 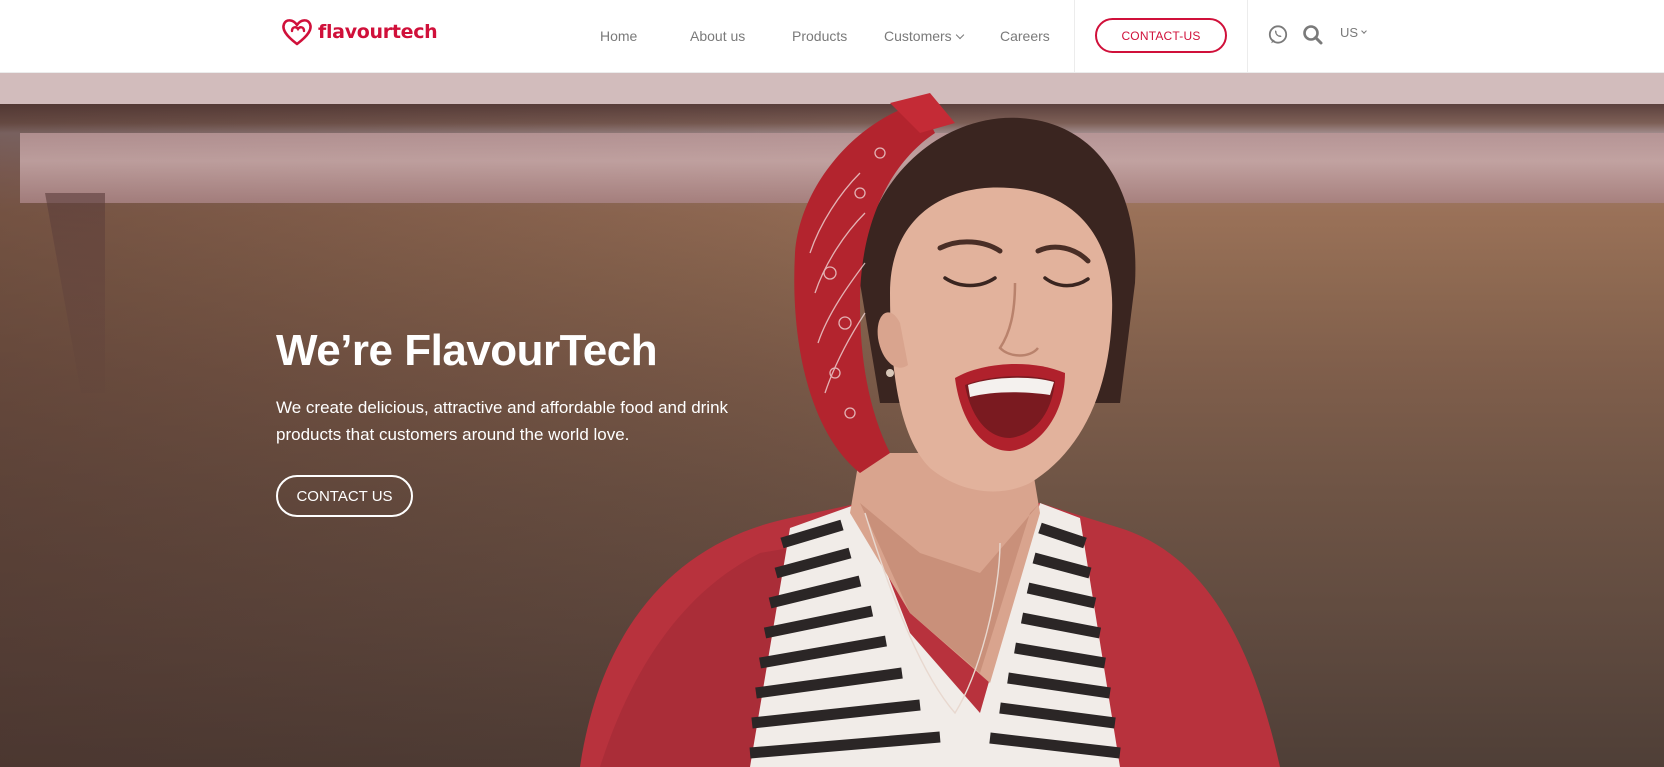 What do you see at coordinates (344, 496) in the screenshot?
I see `hero-contact-us-button: CONTACT US` at bounding box center [344, 496].